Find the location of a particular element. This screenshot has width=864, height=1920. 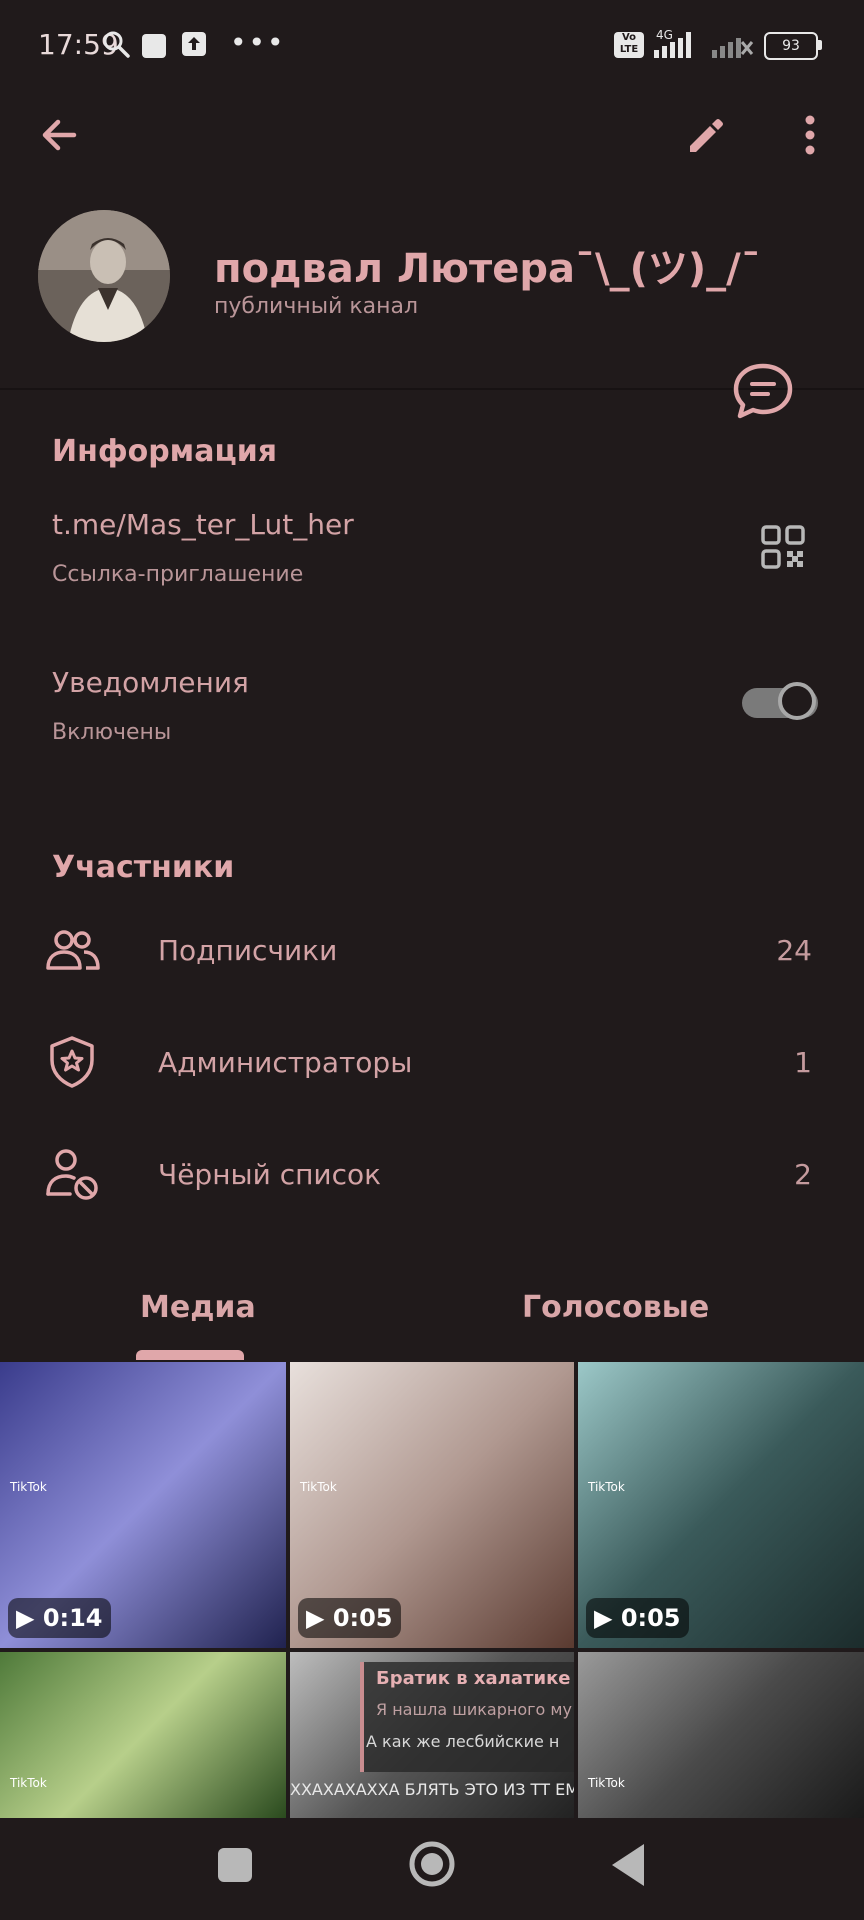

tab-voice: Голосовые is located at coordinates (615, 1307).